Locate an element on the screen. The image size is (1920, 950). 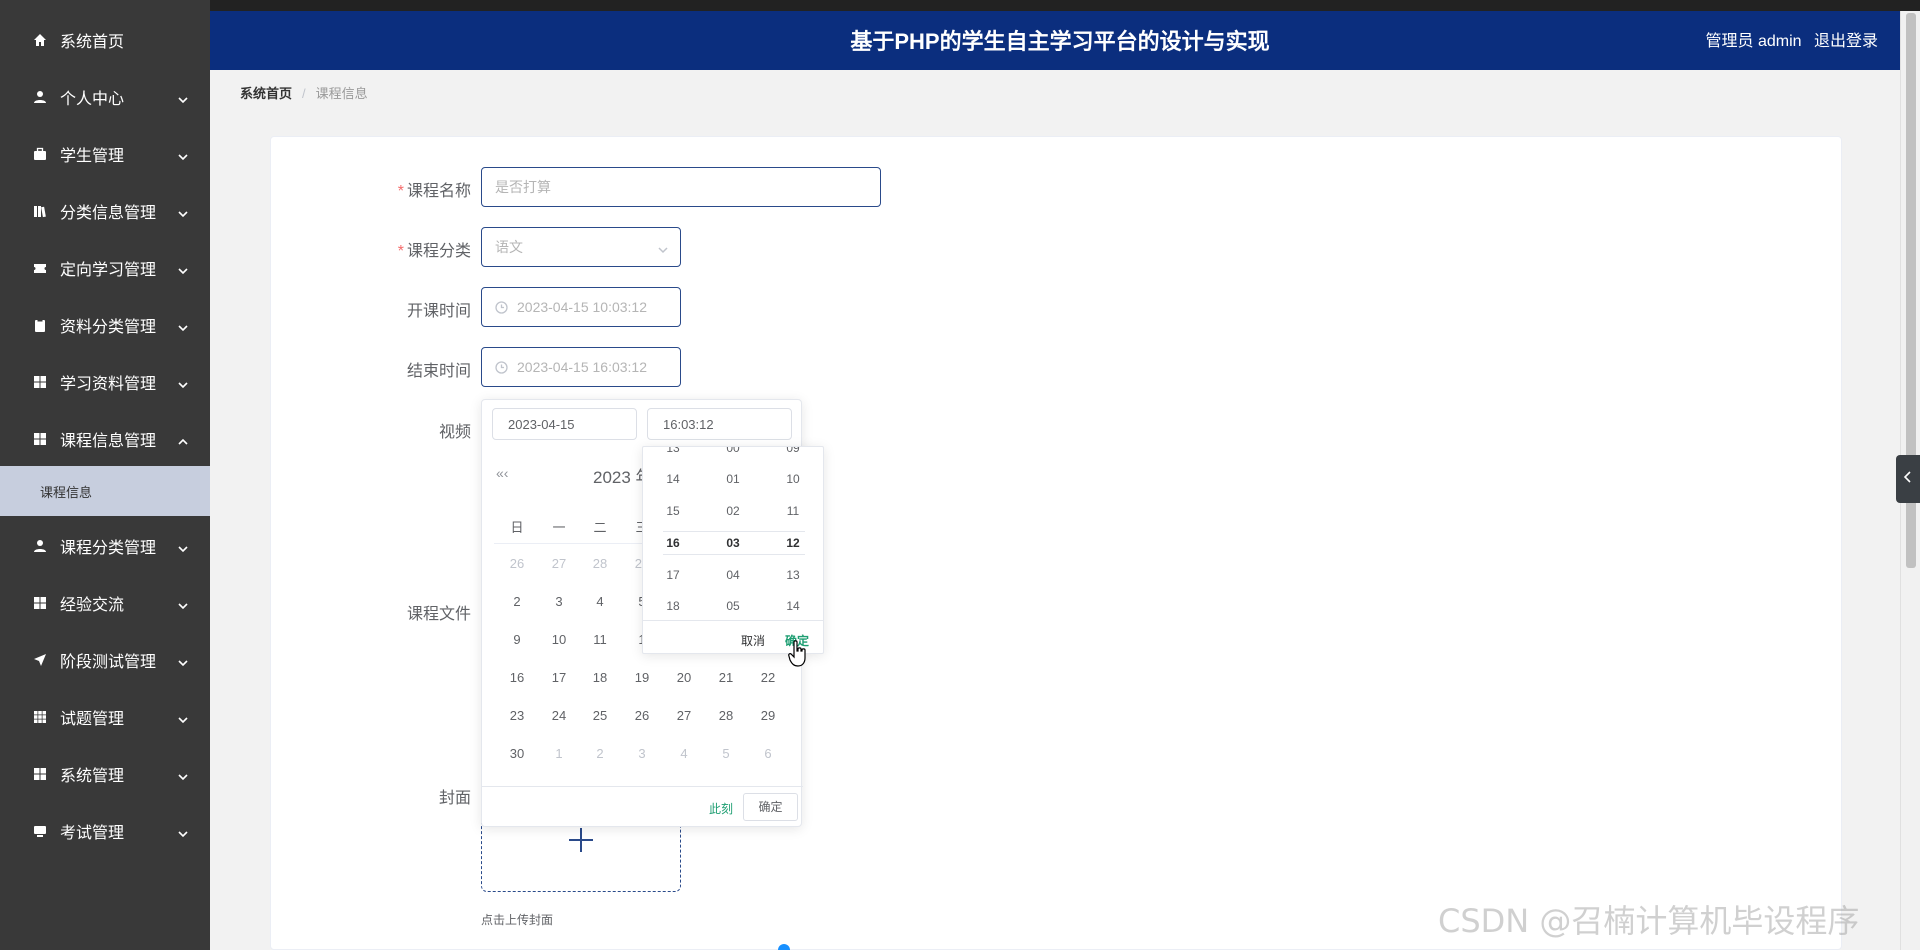
sidebar-item-label: 课程分类管理 is located at coordinates (108, 548).